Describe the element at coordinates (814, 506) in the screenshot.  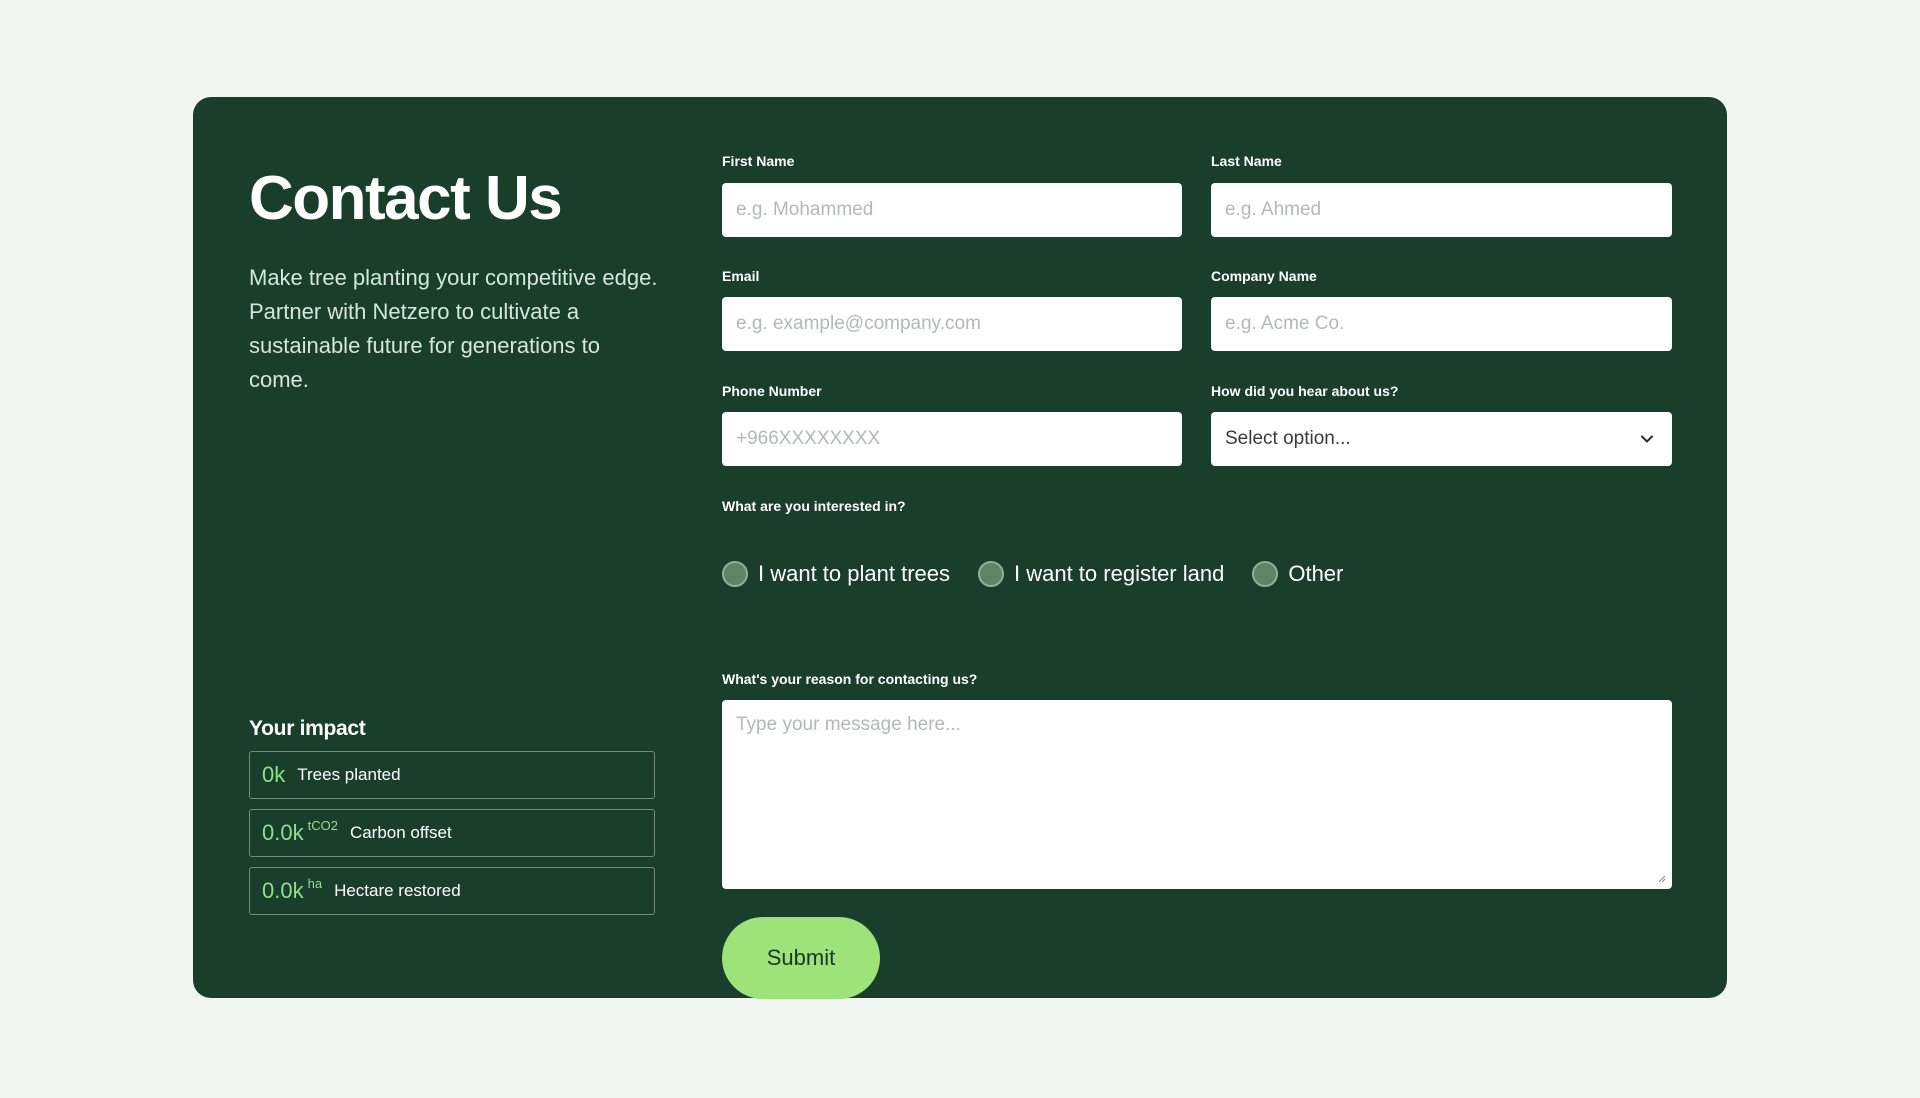
I see `interest-label: What are you interested in?` at that location.